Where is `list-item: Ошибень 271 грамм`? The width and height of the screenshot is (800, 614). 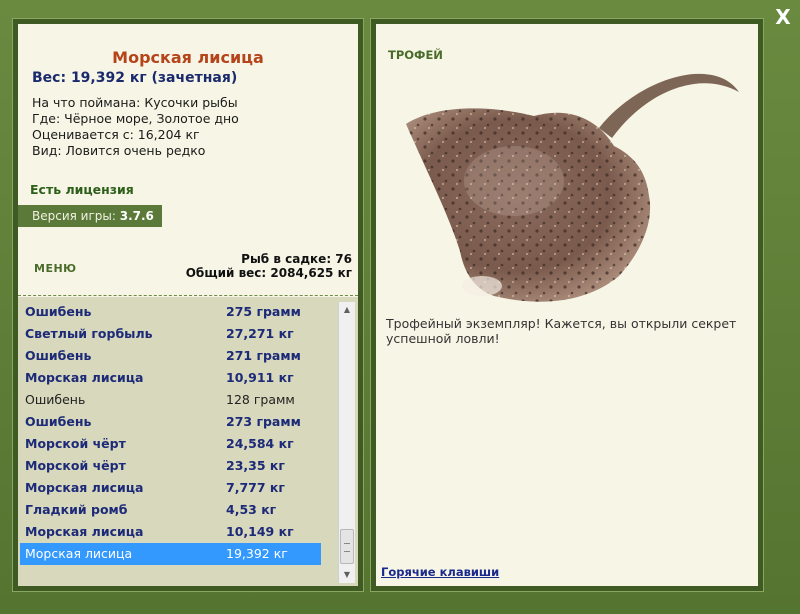 list-item: Ошибень 271 грамм is located at coordinates (170, 356).